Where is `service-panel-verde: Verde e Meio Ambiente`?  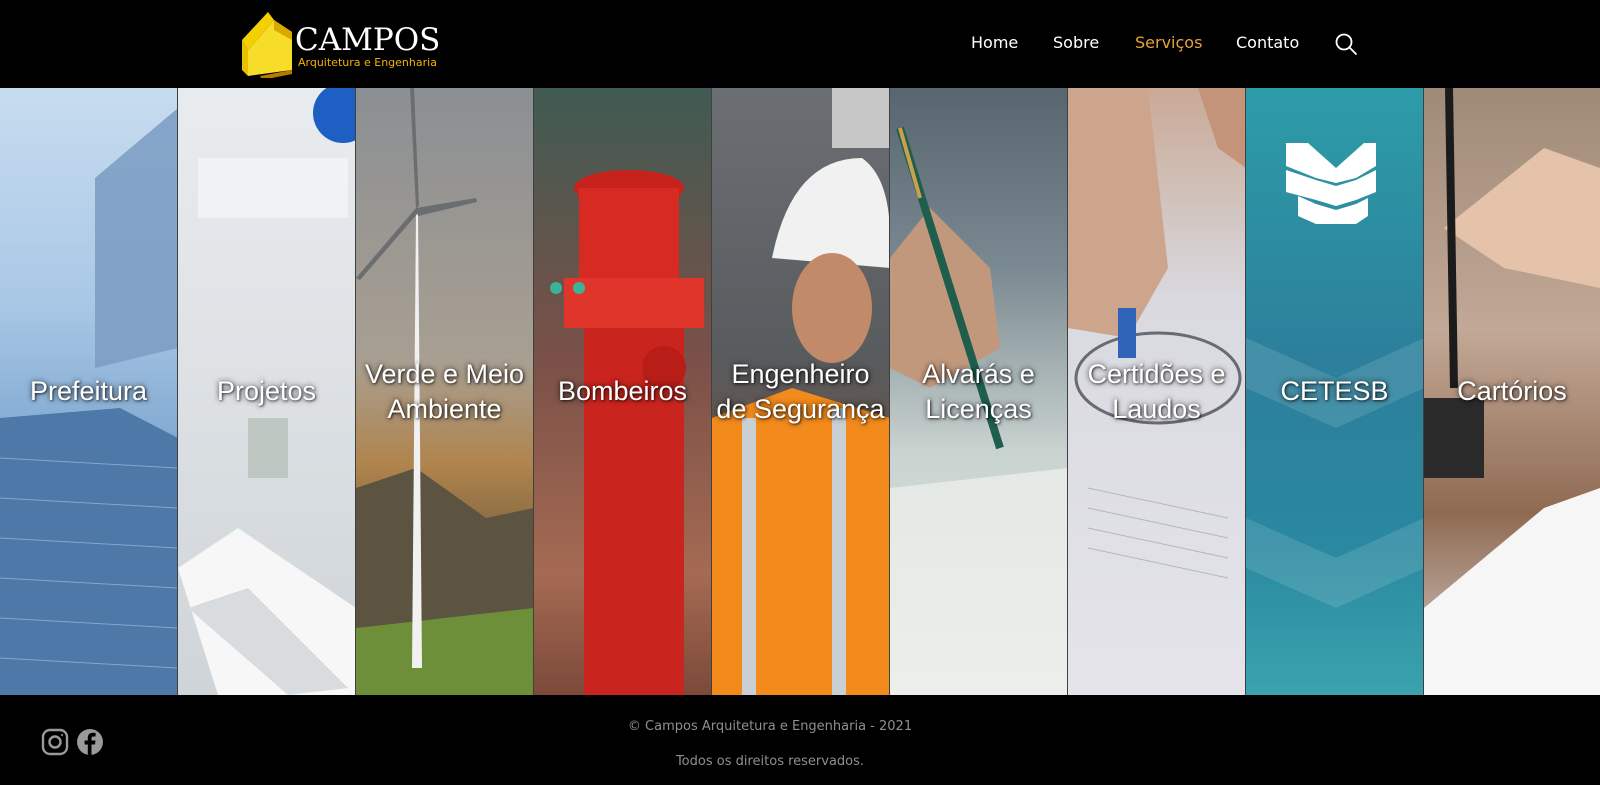
service-panel-verde: Verde e Meio Ambiente is located at coordinates (445, 391).